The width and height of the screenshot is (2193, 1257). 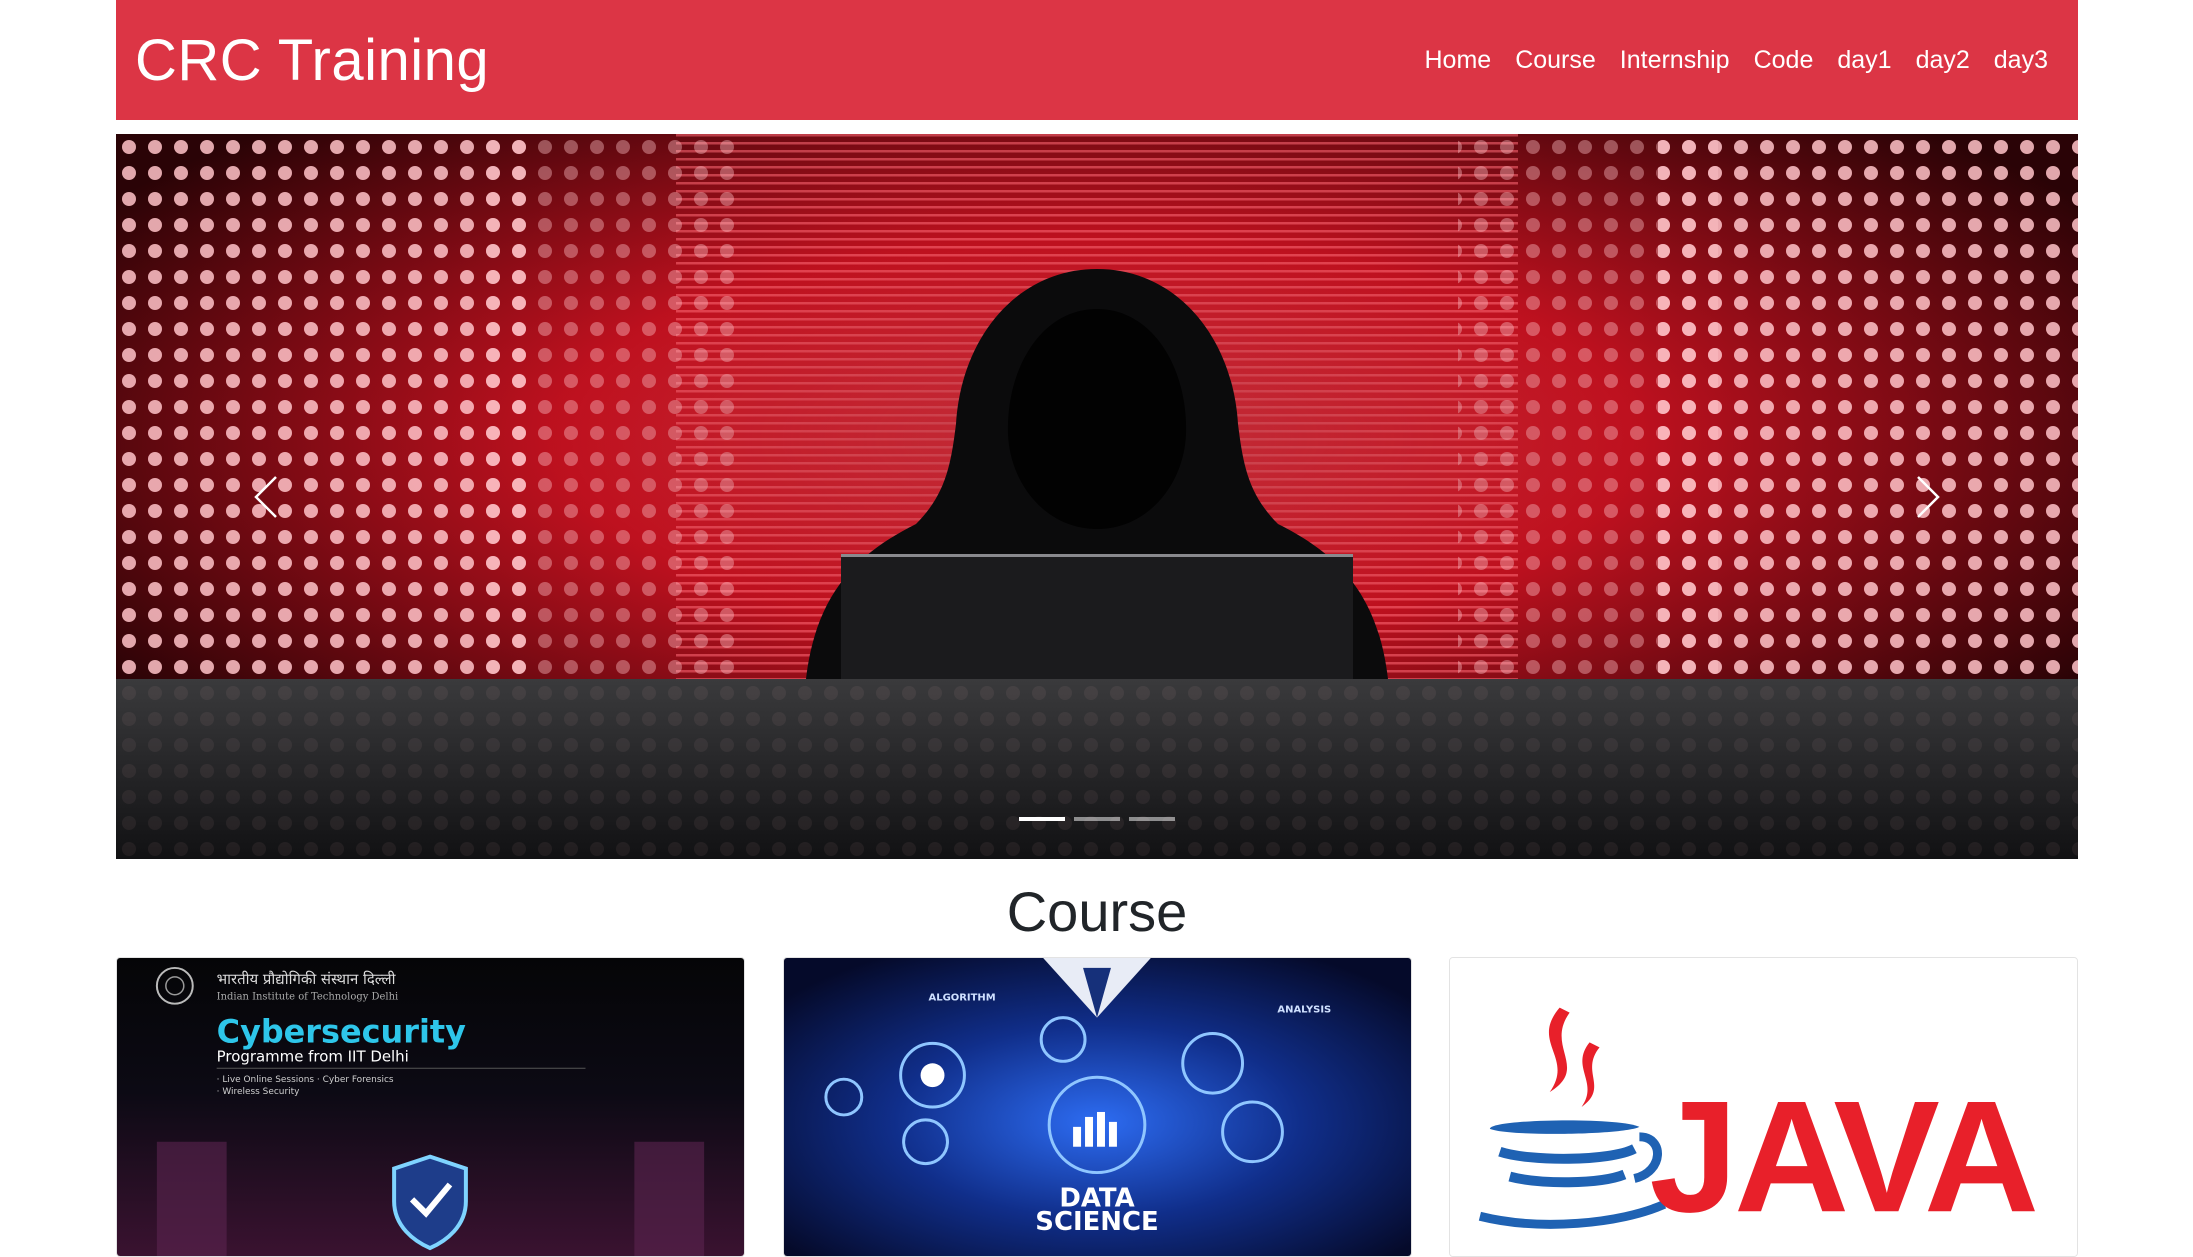 What do you see at coordinates (1864, 60) in the screenshot?
I see `nav-link-day1: day1` at bounding box center [1864, 60].